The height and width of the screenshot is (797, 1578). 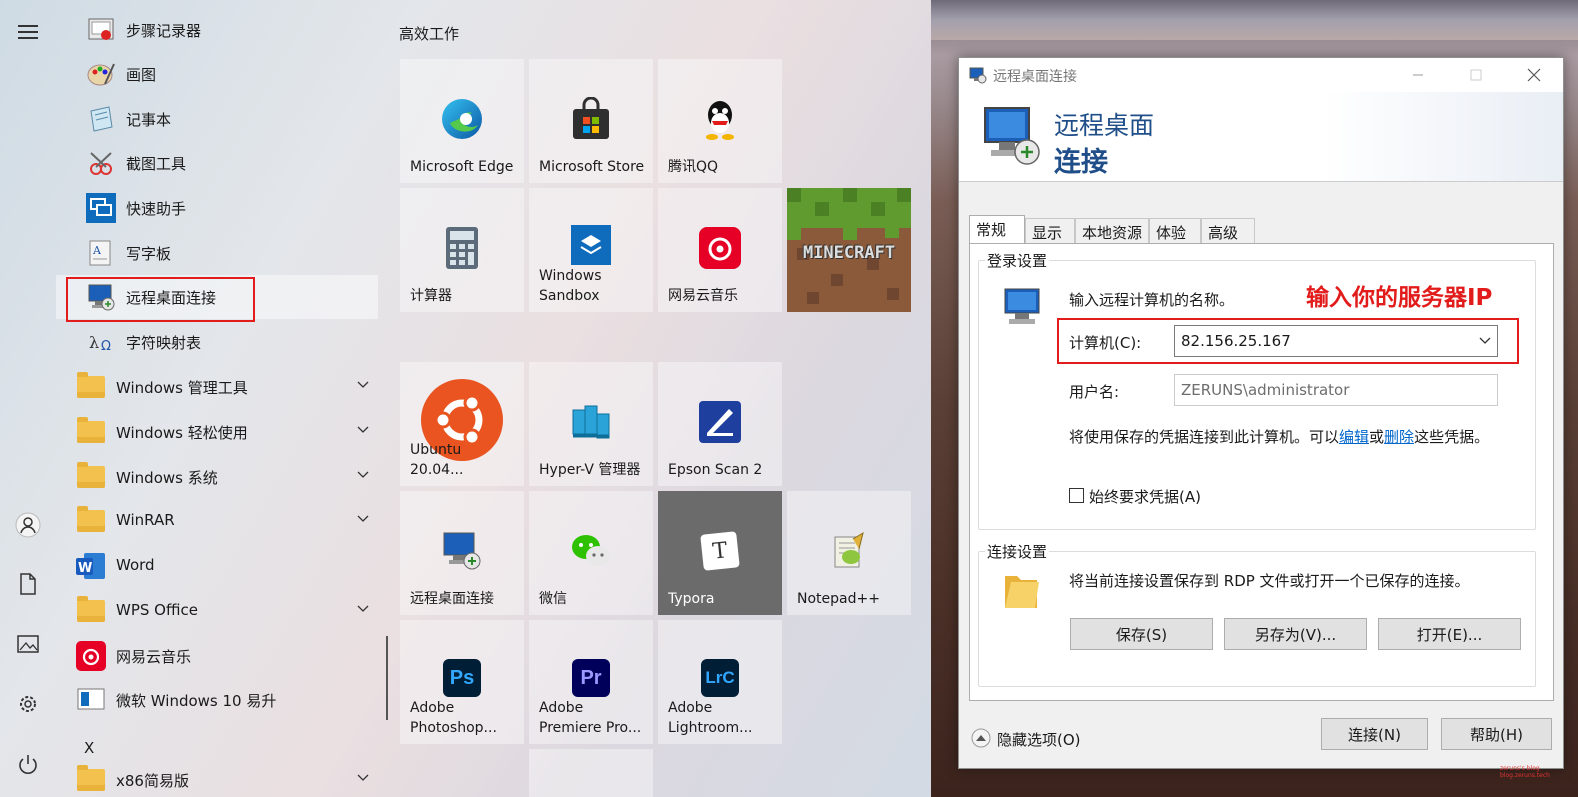 What do you see at coordinates (28, 764) in the screenshot?
I see `power-icon` at bounding box center [28, 764].